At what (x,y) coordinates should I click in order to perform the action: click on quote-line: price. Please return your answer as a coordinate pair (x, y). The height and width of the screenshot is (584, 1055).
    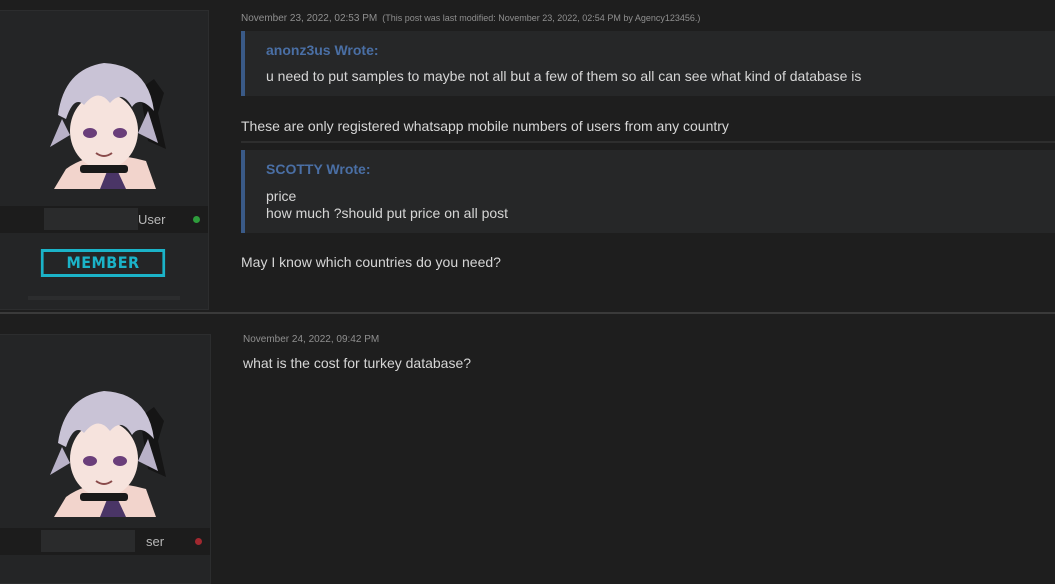
    Looking at the image, I should click on (281, 196).